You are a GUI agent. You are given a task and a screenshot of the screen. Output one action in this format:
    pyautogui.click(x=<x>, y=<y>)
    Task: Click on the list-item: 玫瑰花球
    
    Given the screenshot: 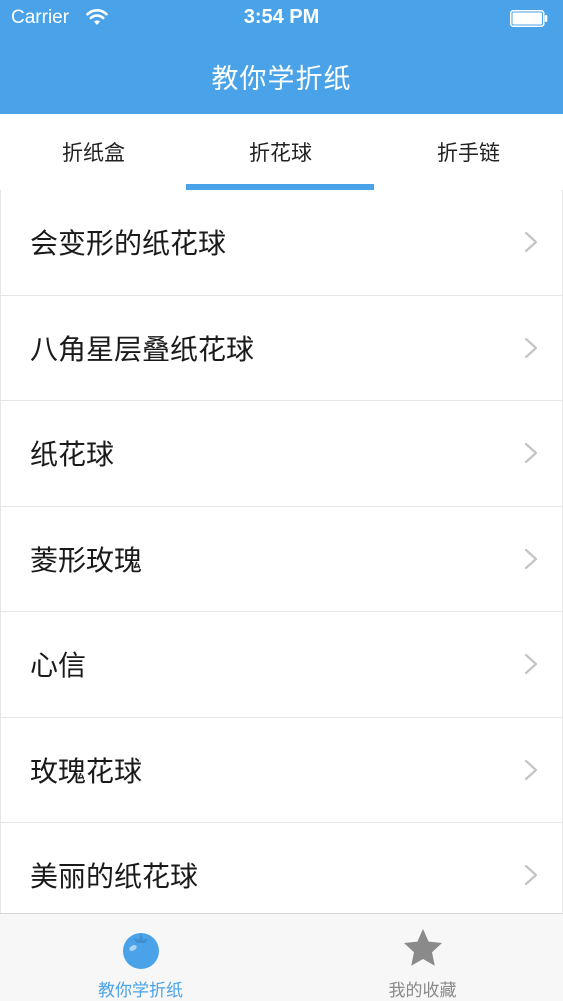 What is the action you would take?
    pyautogui.click(x=281, y=770)
    